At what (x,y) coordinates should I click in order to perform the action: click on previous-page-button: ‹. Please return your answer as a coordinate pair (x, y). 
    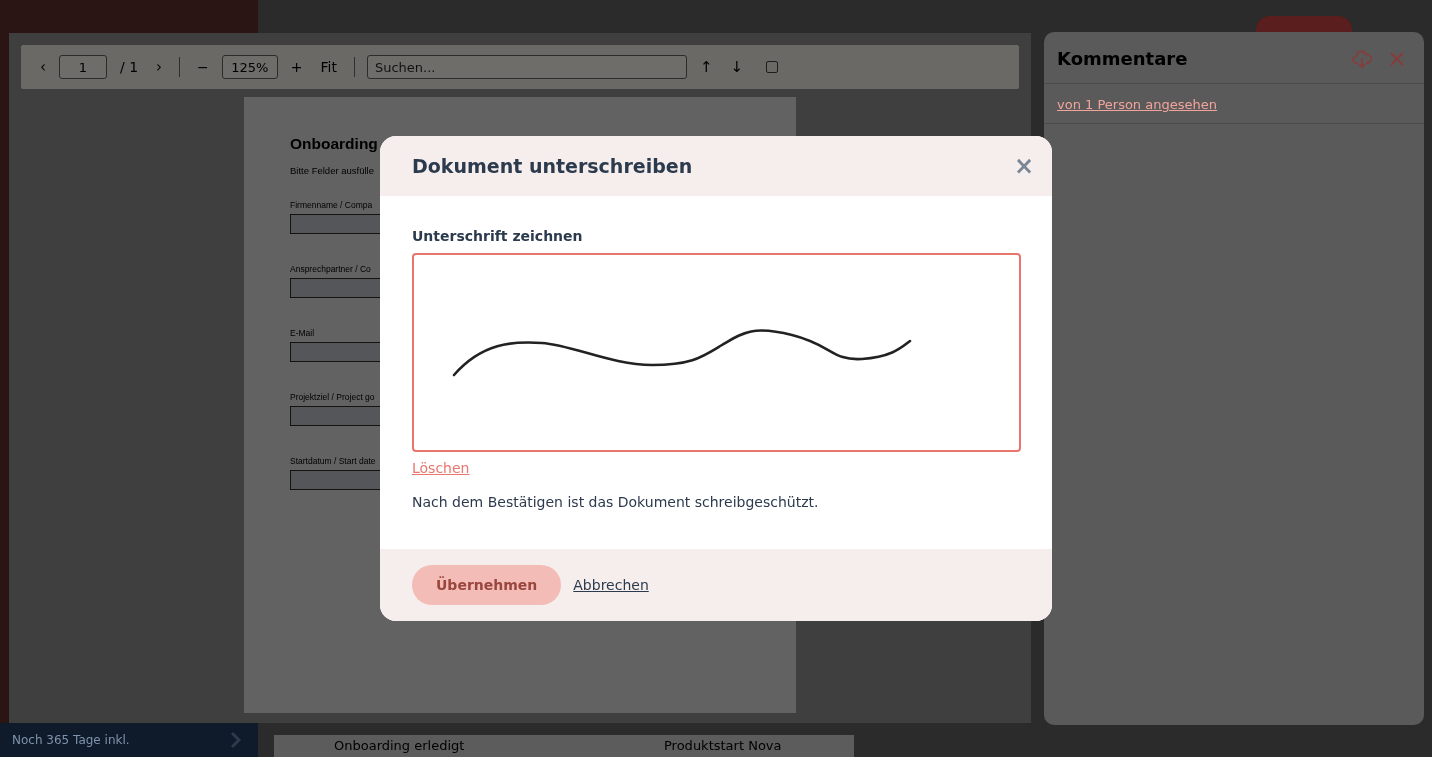
    Looking at the image, I should click on (43, 67).